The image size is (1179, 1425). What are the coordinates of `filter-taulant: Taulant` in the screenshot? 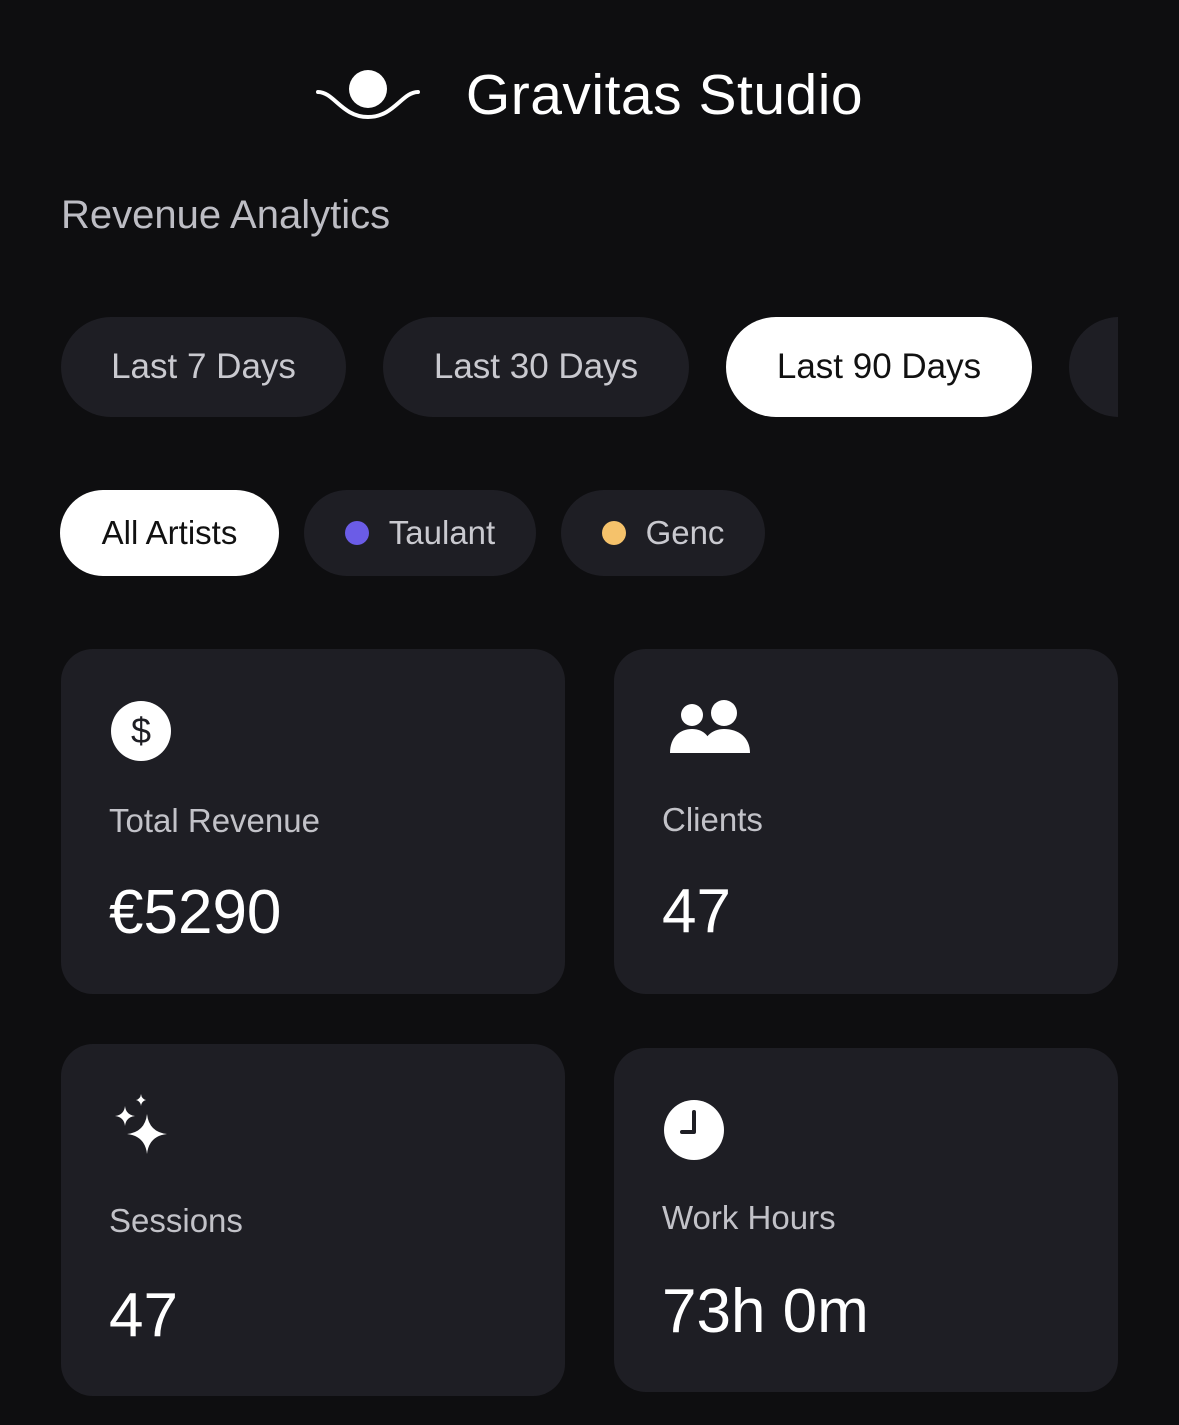 It's located at (420, 533).